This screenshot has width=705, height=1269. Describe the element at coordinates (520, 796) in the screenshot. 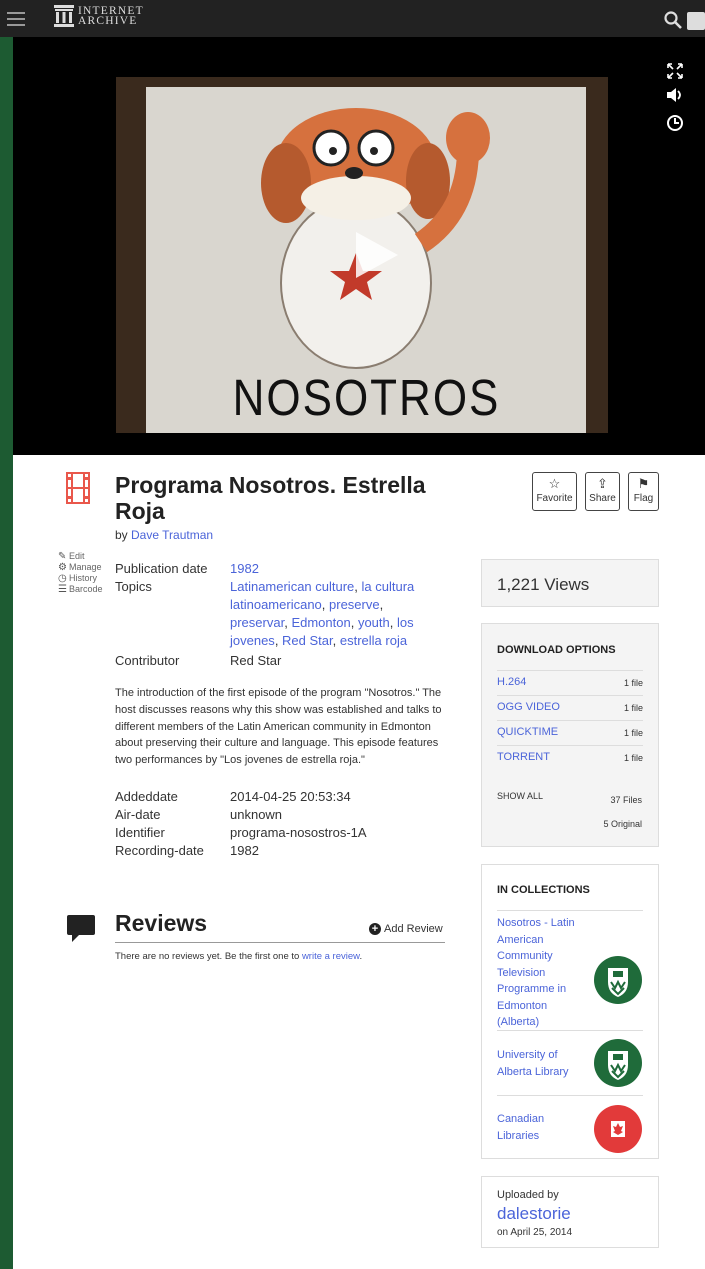

I see `show-all-link: SHOW ALL` at that location.